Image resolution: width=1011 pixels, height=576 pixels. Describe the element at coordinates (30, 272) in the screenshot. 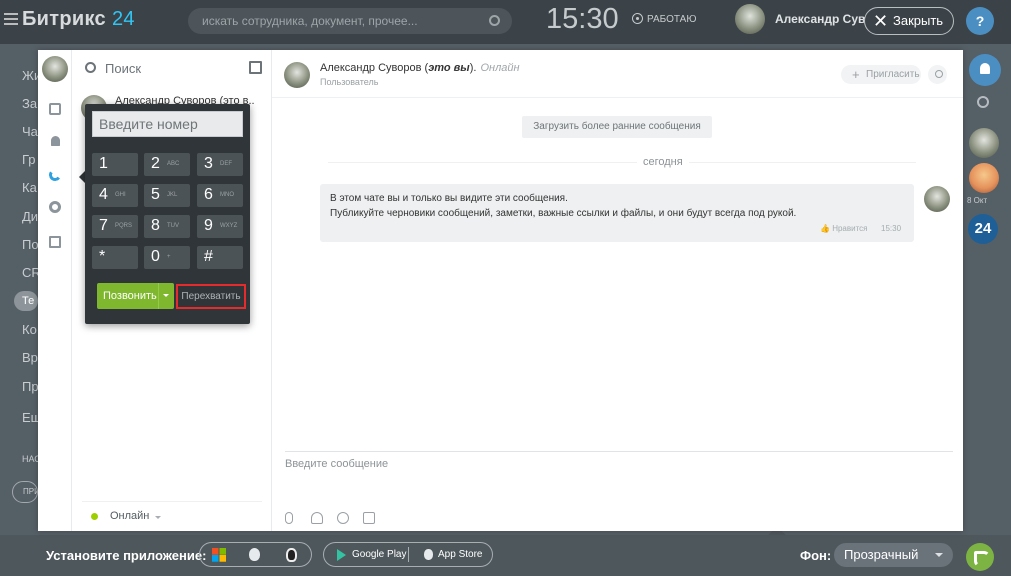

I see `bg-menu-item: CR` at that location.